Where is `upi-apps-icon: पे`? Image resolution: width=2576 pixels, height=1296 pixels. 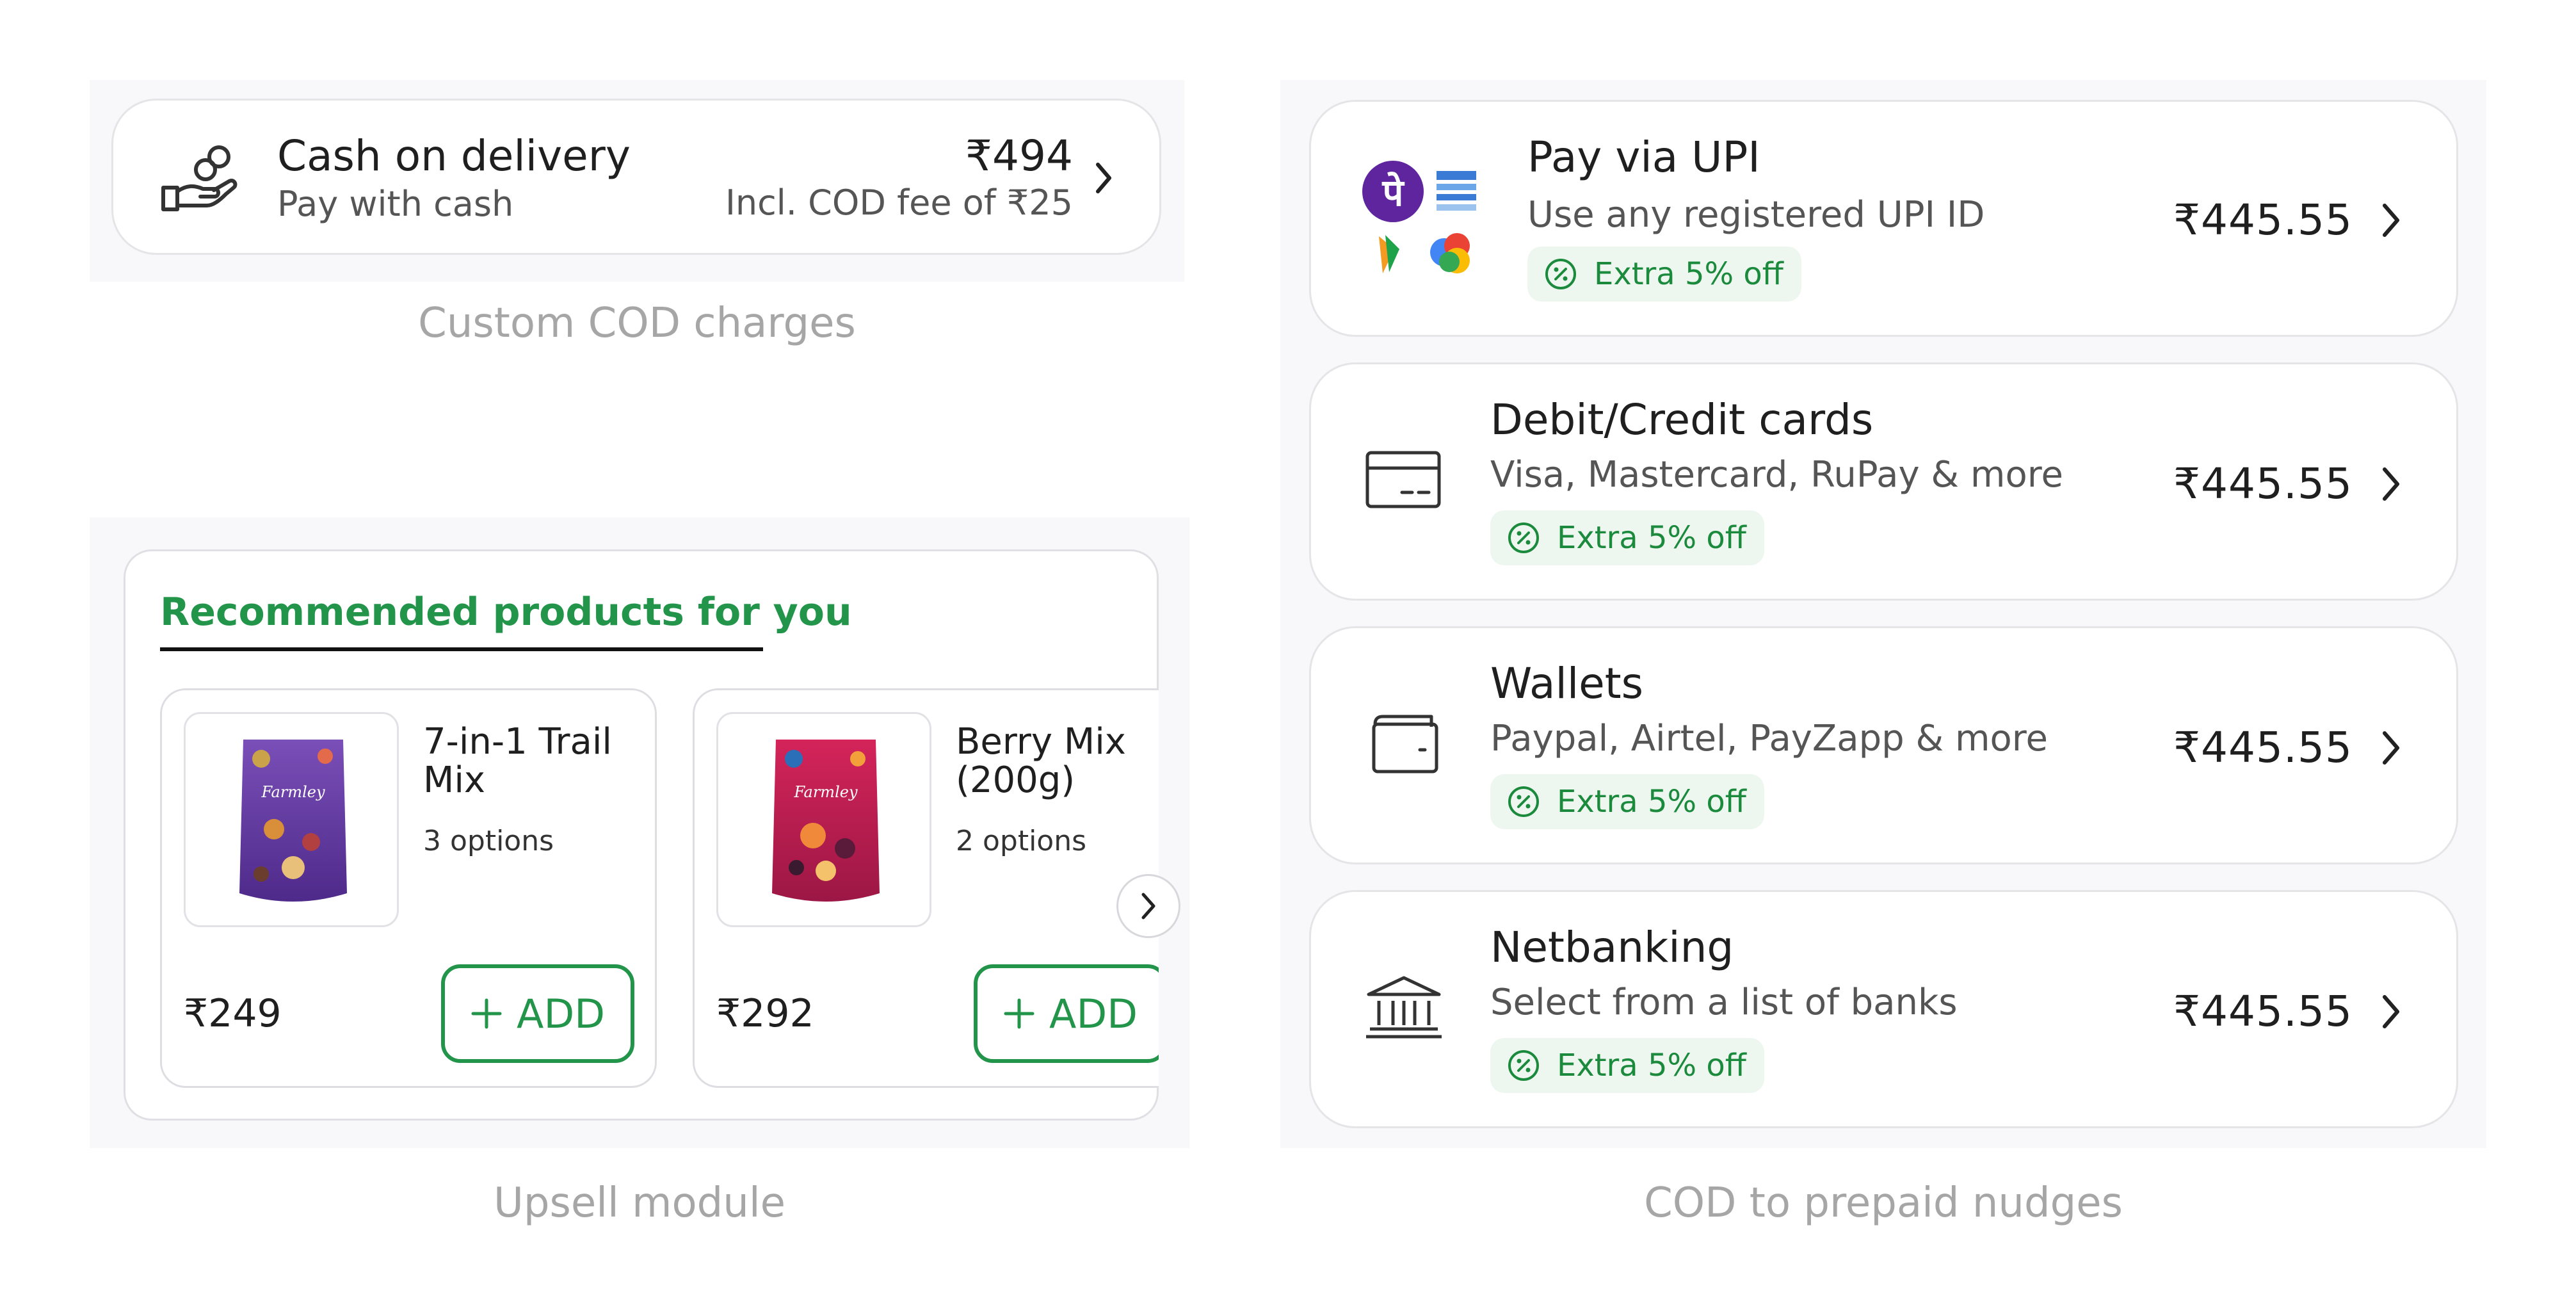 upi-apps-icon: पे is located at coordinates (1424, 223).